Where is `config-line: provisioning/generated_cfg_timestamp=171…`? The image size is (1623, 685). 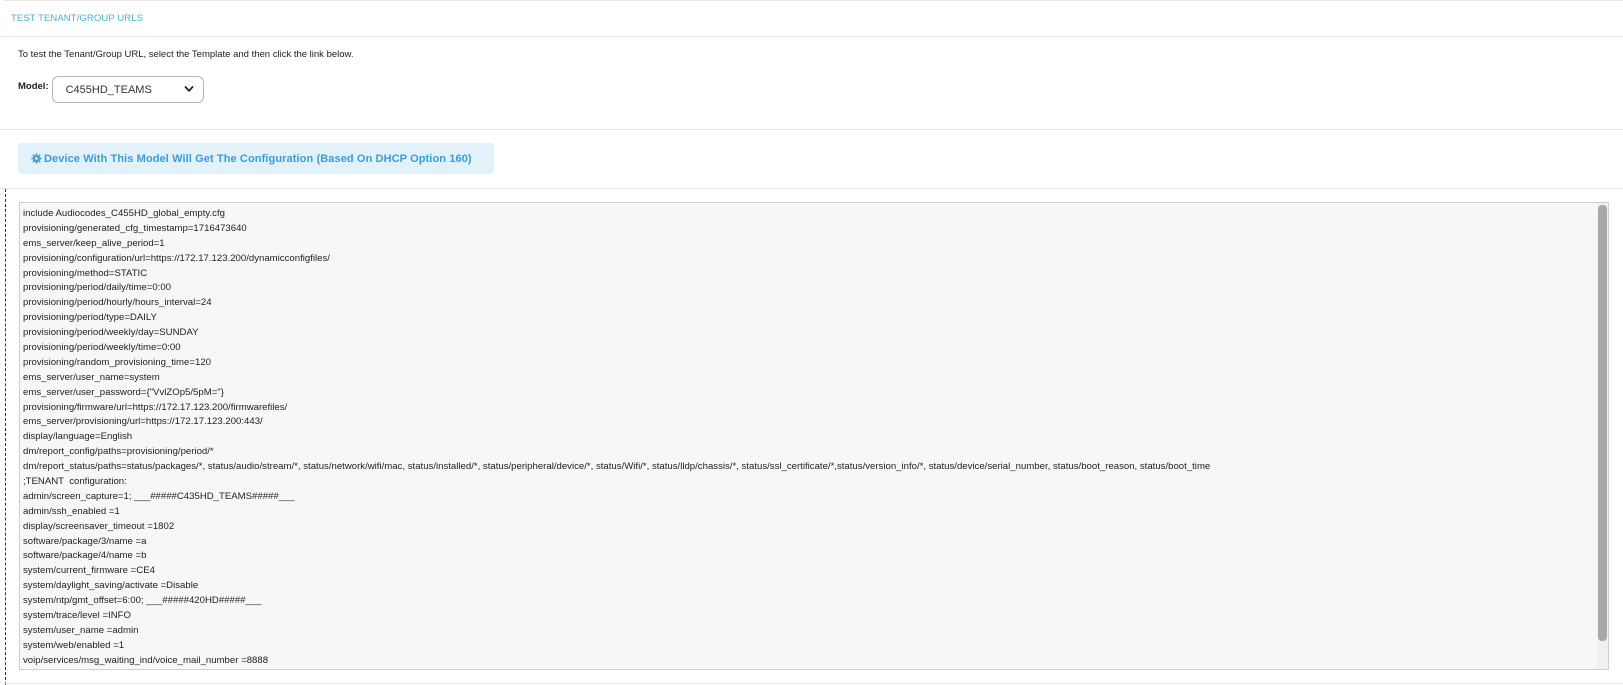
config-line: provisioning/generated_cfg_timestamp=171… is located at coordinates (135, 228).